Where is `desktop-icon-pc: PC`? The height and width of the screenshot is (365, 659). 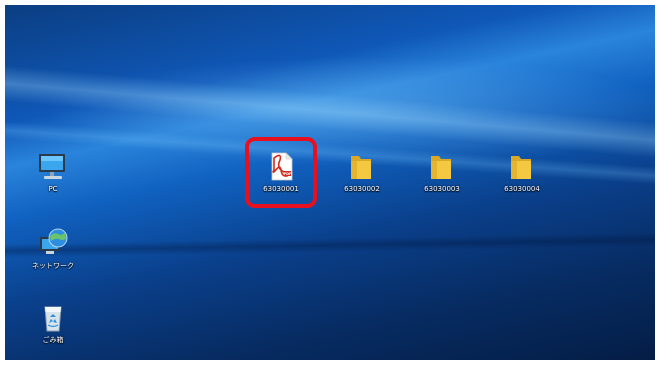 desktop-icon-pc: PC is located at coordinates (53, 173).